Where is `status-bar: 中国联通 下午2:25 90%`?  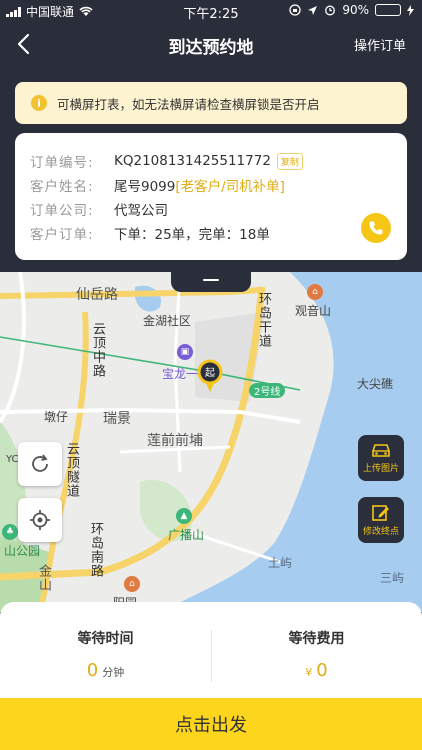 status-bar: 中国联通 下午2:25 90% is located at coordinates (211, 11).